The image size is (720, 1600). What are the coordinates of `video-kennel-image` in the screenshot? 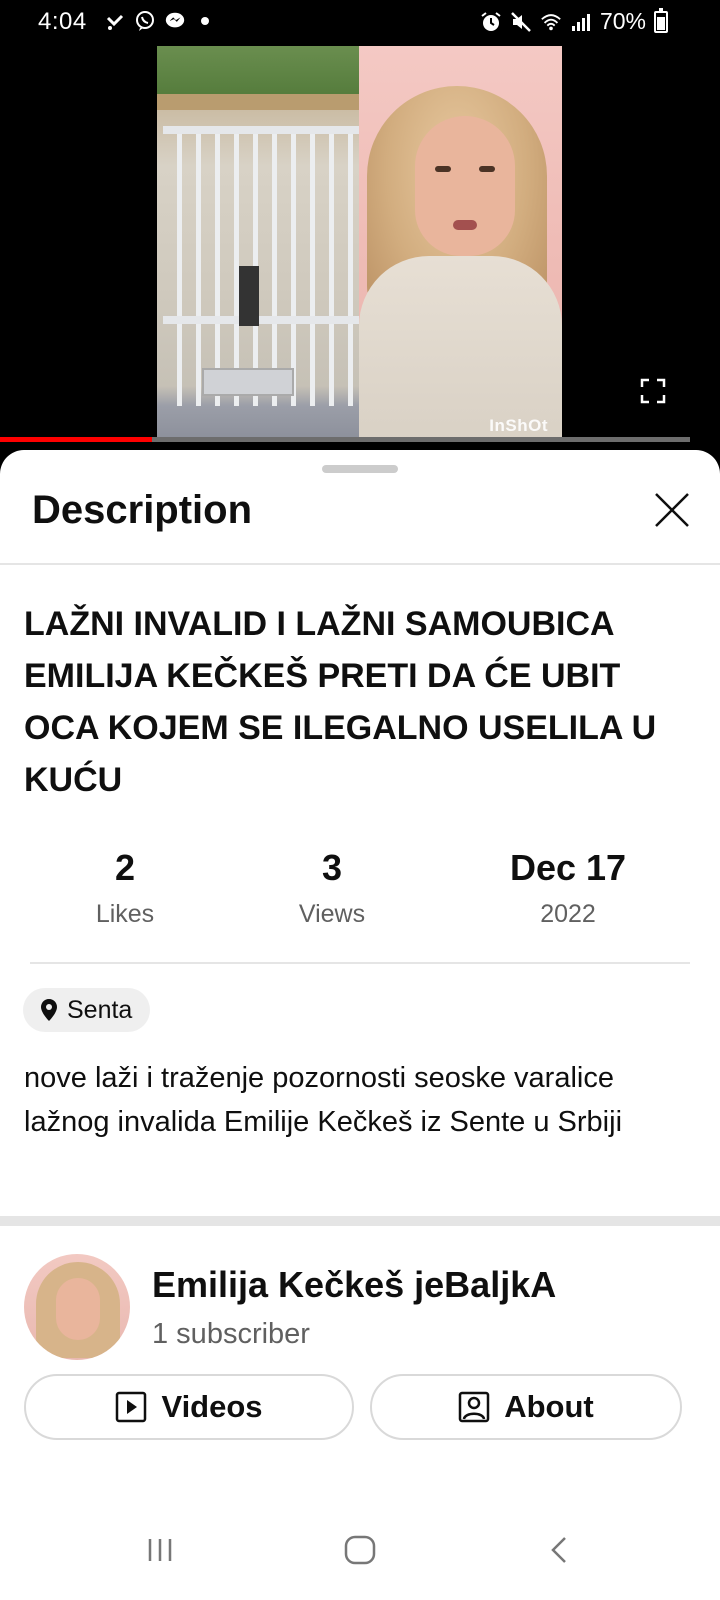 It's located at (258, 244).